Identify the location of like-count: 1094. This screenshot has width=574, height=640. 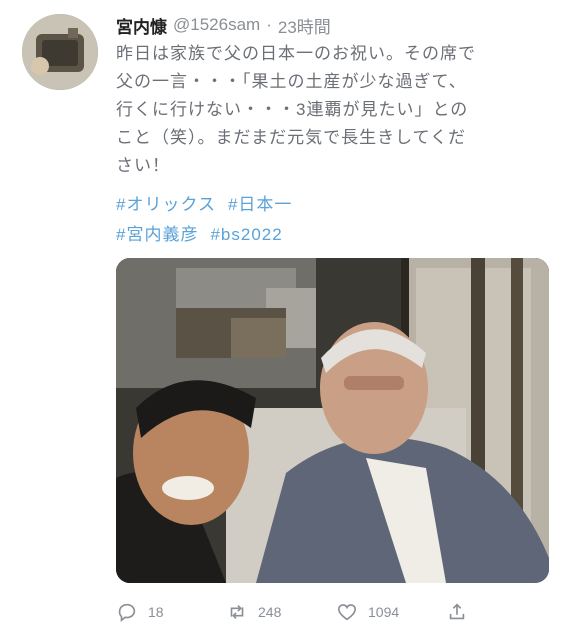
(384, 612).